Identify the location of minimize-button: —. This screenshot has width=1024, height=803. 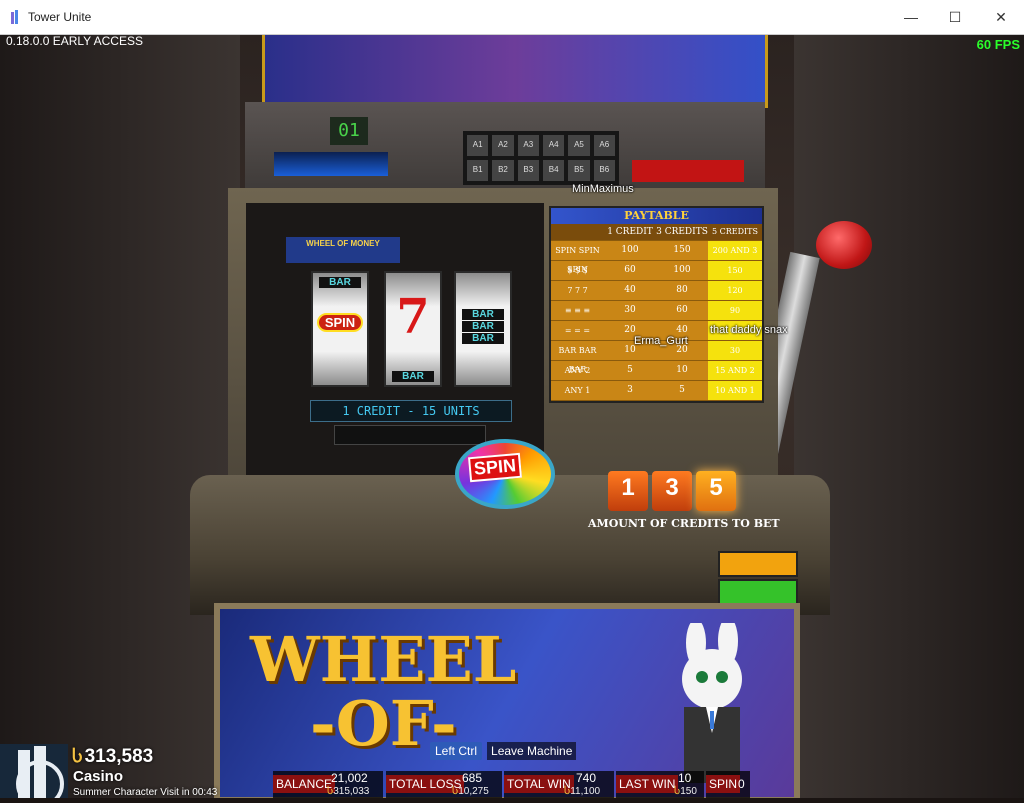
(911, 17).